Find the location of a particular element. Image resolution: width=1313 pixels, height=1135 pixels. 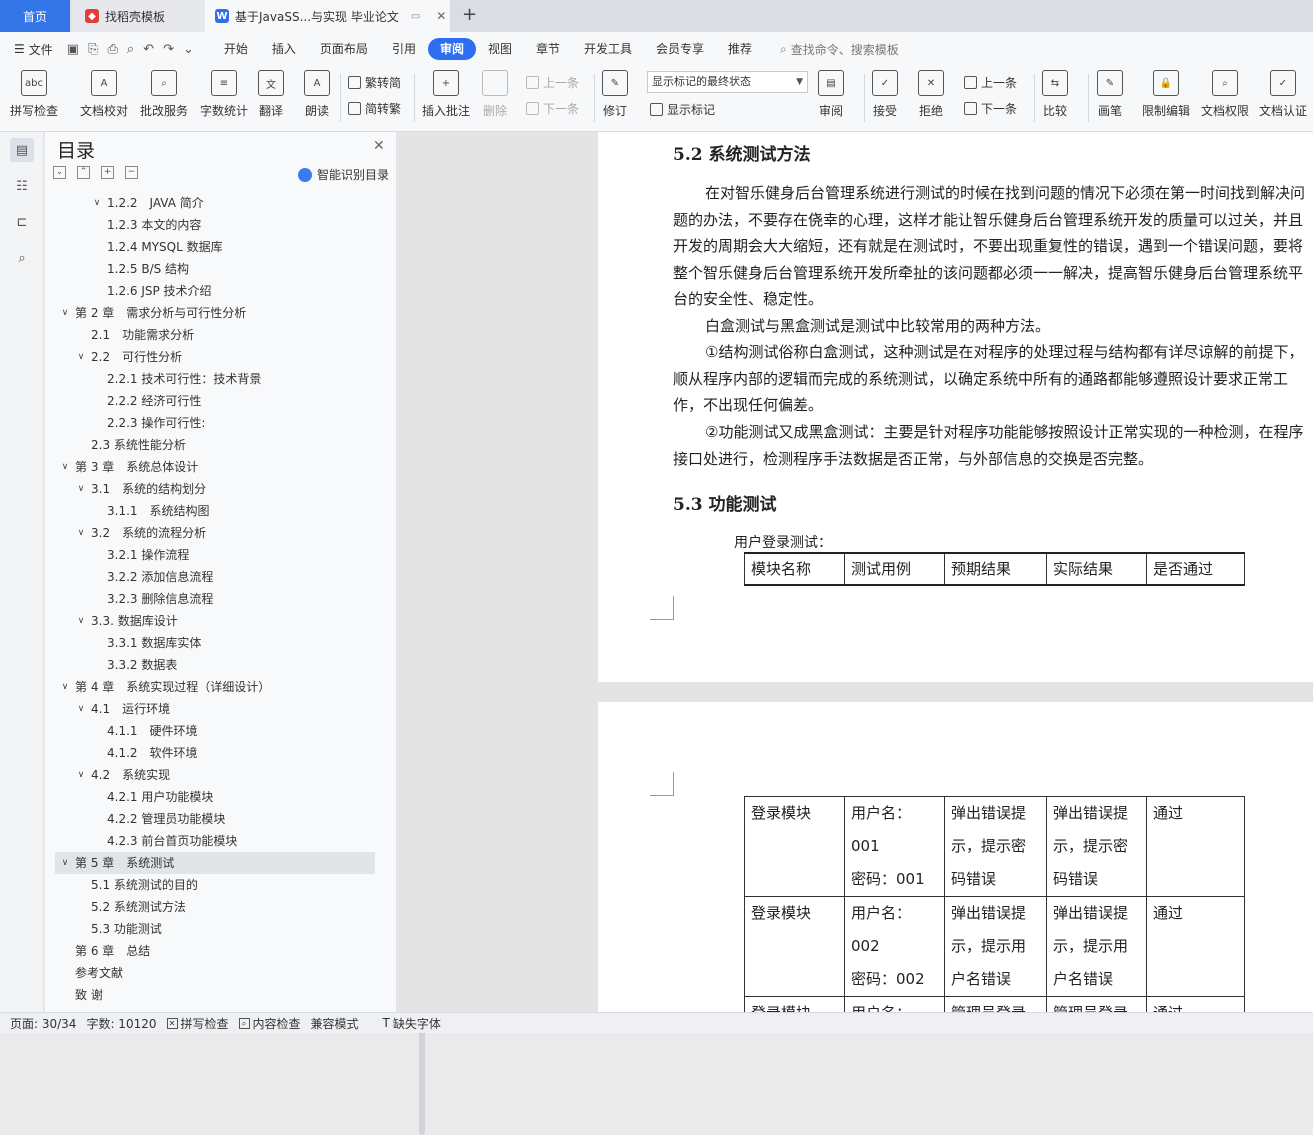

translate-button: 文翻译 is located at coordinates (271, 94).